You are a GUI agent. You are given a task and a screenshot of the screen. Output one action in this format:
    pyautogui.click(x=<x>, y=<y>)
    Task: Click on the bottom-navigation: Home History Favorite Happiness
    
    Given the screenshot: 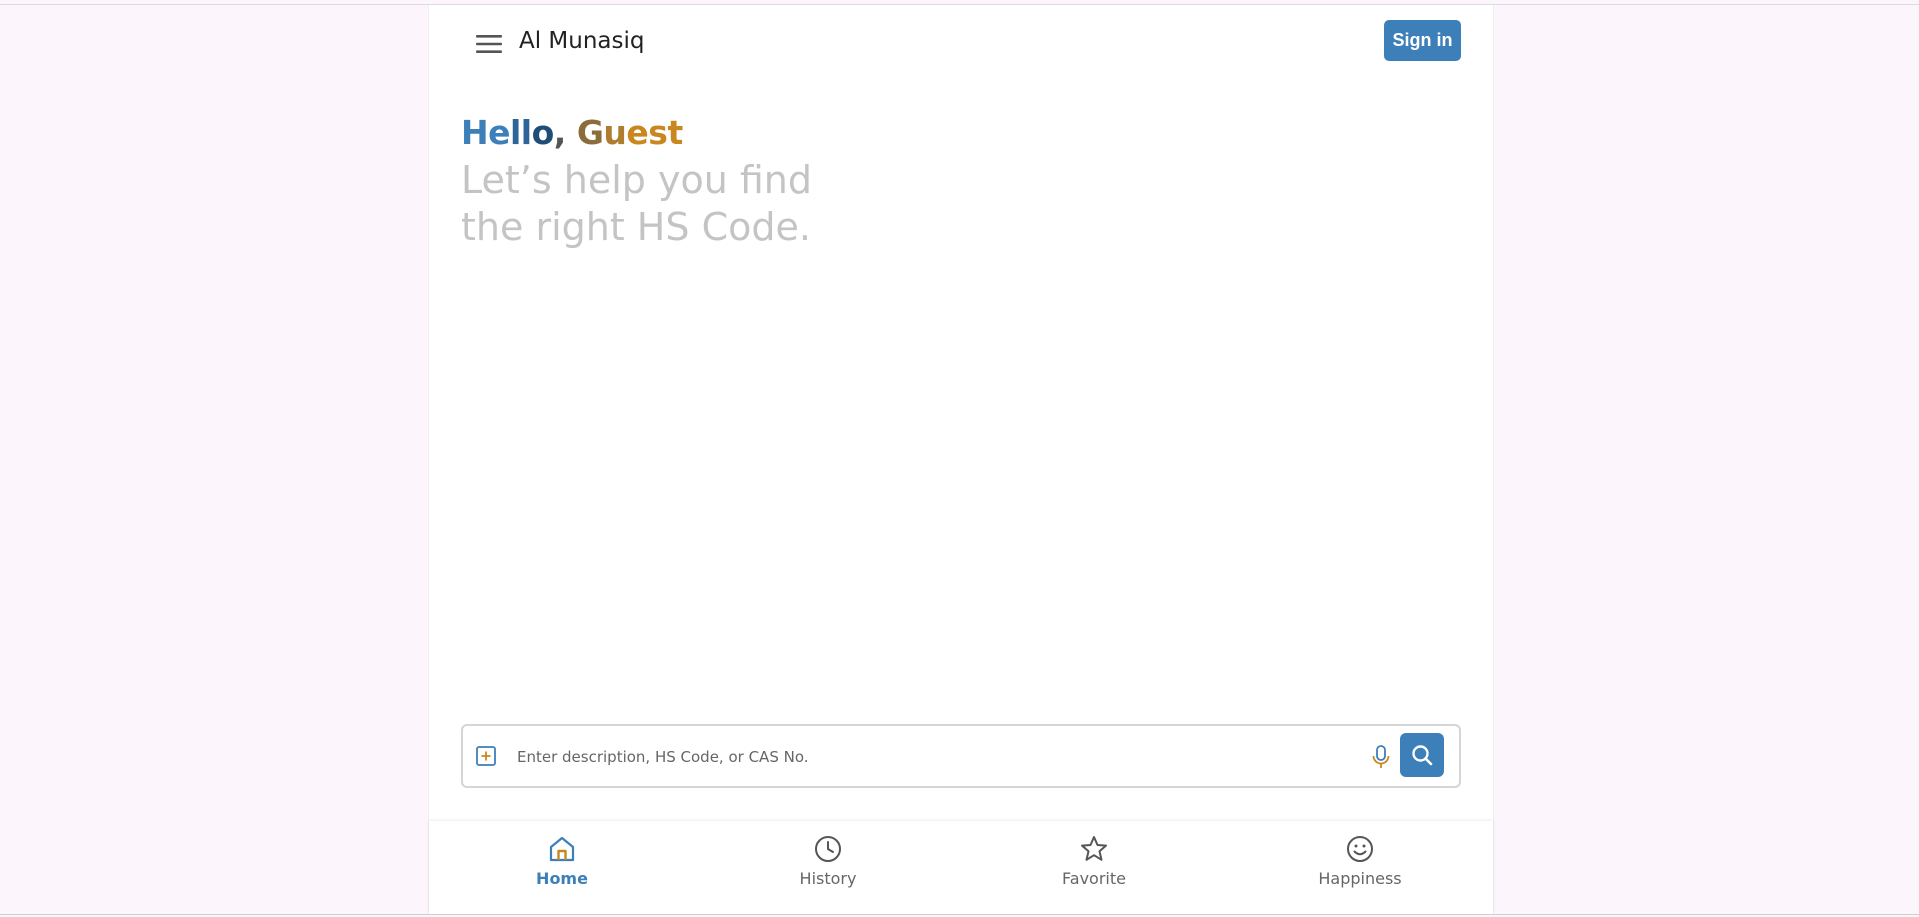 What is the action you would take?
    pyautogui.click(x=961, y=867)
    